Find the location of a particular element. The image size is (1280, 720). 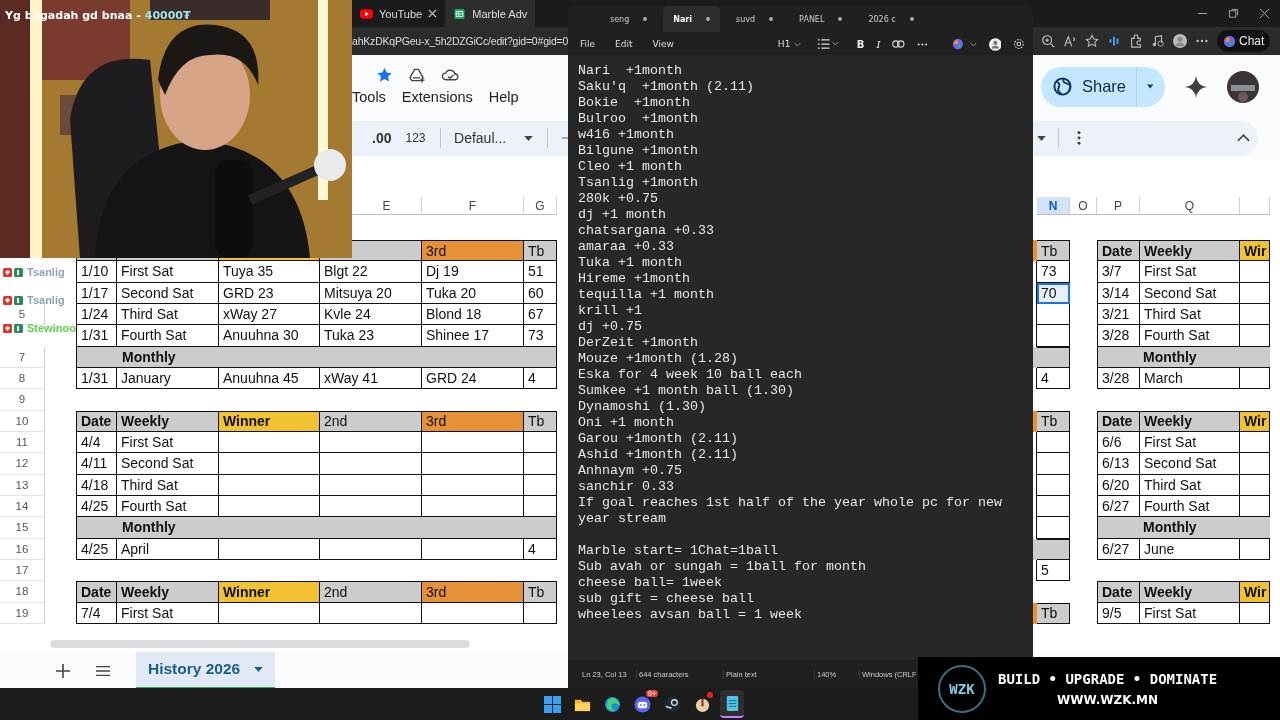

scrollbar is located at coordinates (260, 643).